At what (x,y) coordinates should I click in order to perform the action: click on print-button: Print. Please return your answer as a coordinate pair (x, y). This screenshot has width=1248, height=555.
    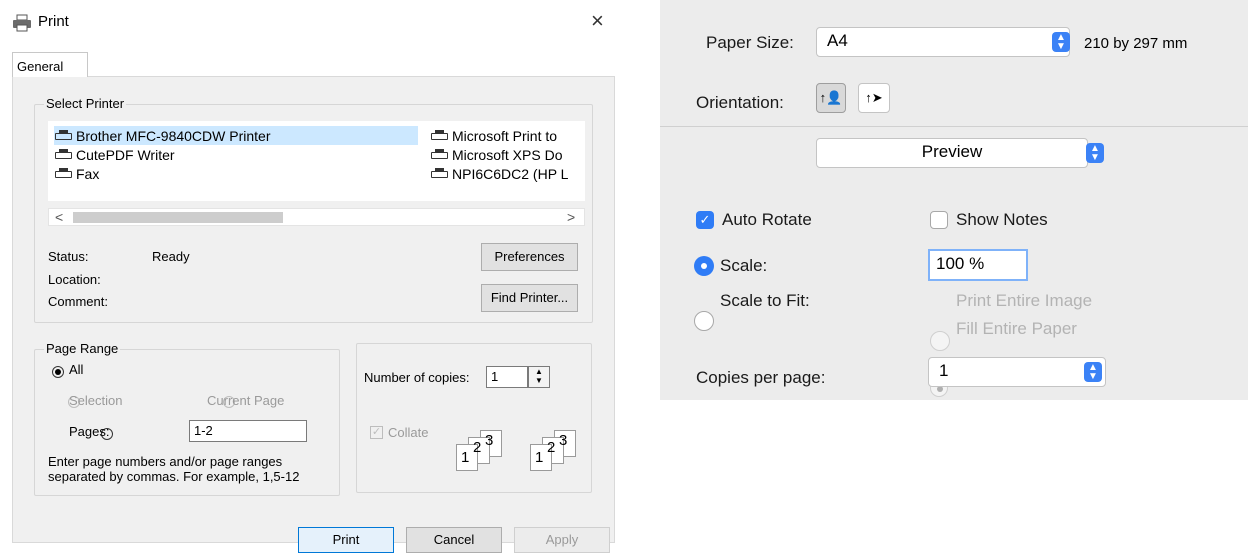
    Looking at the image, I should click on (346, 540).